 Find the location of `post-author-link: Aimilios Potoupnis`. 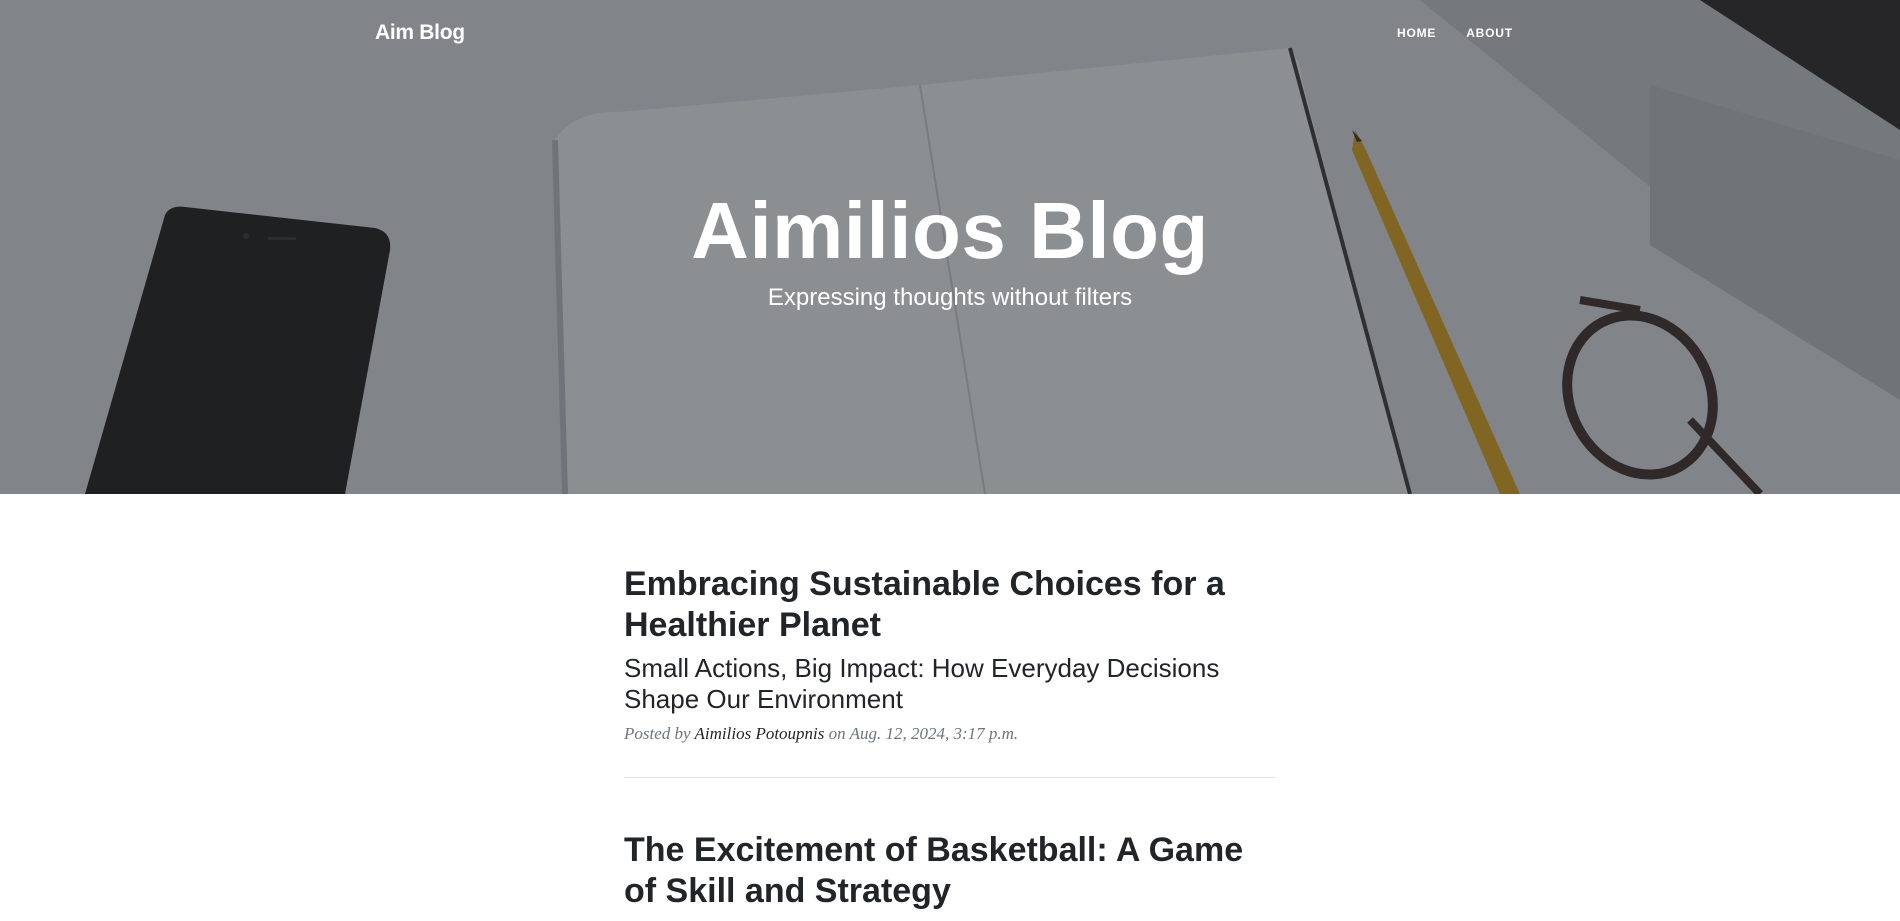

post-author-link: Aimilios Potoupnis is located at coordinates (760, 733).